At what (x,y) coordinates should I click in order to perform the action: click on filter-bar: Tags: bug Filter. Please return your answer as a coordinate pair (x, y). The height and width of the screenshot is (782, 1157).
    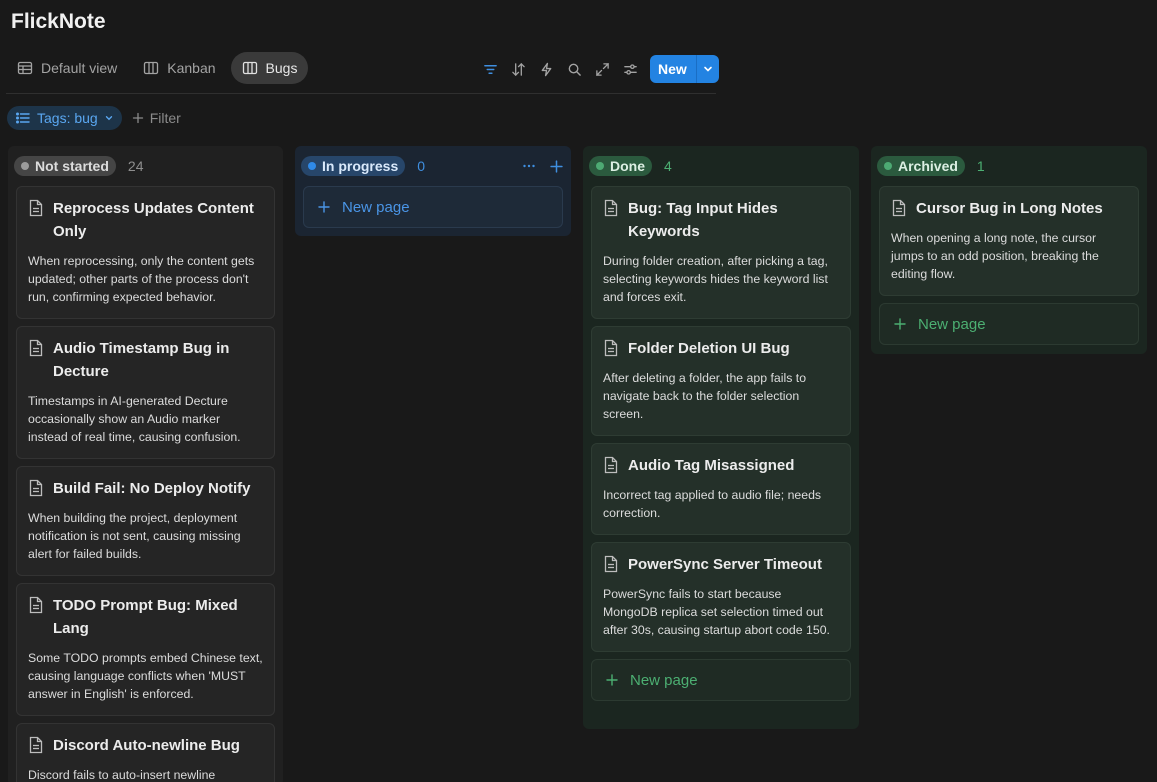
    Looking at the image, I should click on (94, 118).